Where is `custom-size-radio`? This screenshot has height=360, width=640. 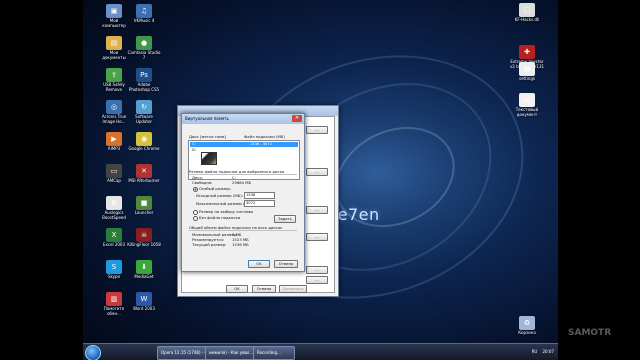
custom-size-radio is located at coordinates (195, 189).